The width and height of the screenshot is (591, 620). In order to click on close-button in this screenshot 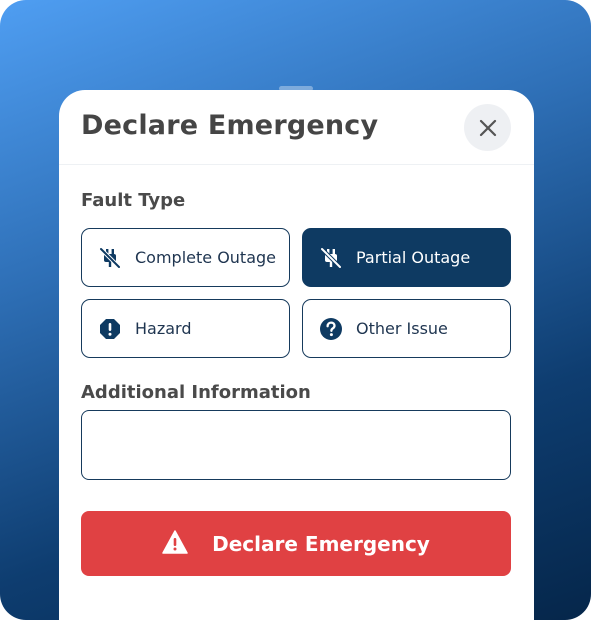, I will do `click(487, 127)`.